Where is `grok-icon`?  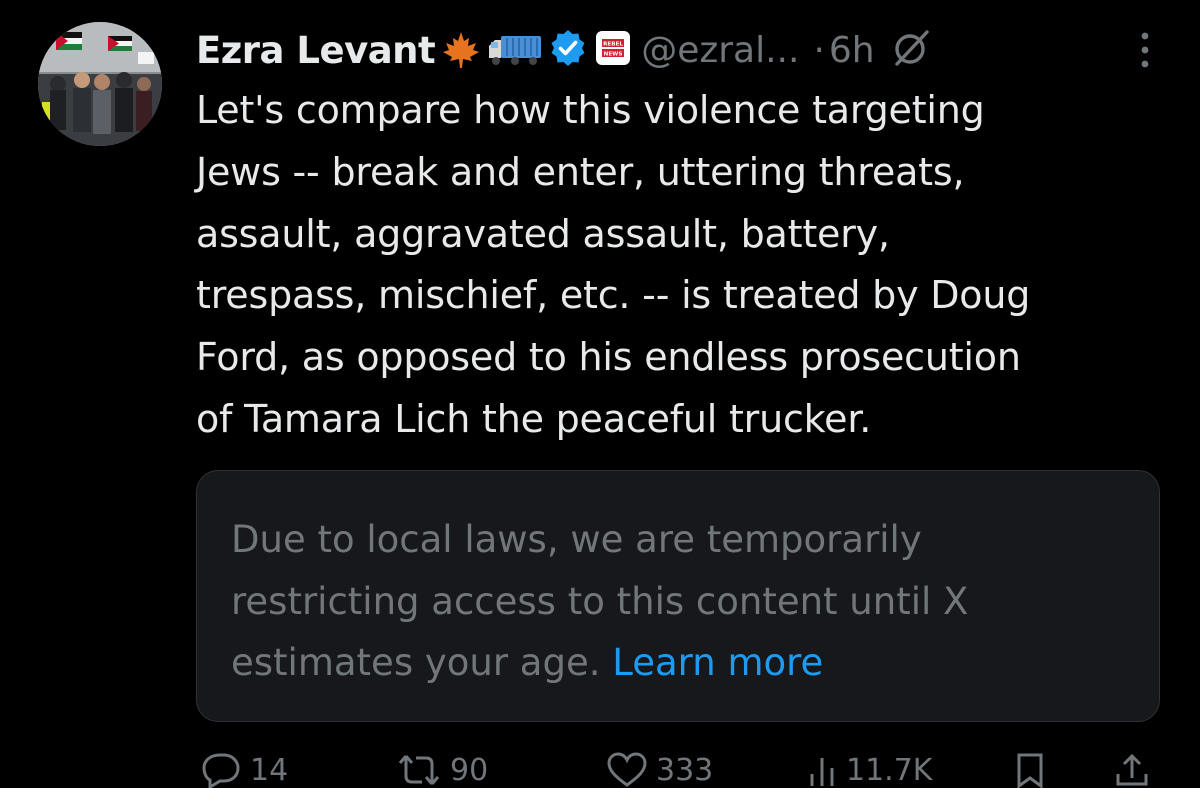 grok-icon is located at coordinates (911, 50).